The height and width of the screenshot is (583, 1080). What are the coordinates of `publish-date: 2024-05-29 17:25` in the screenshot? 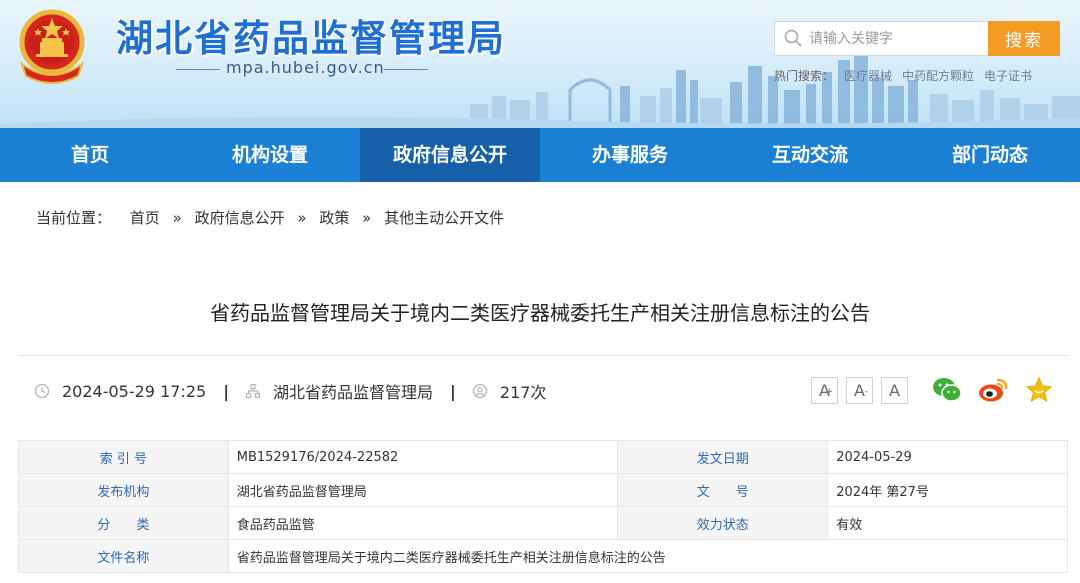 It's located at (134, 391).